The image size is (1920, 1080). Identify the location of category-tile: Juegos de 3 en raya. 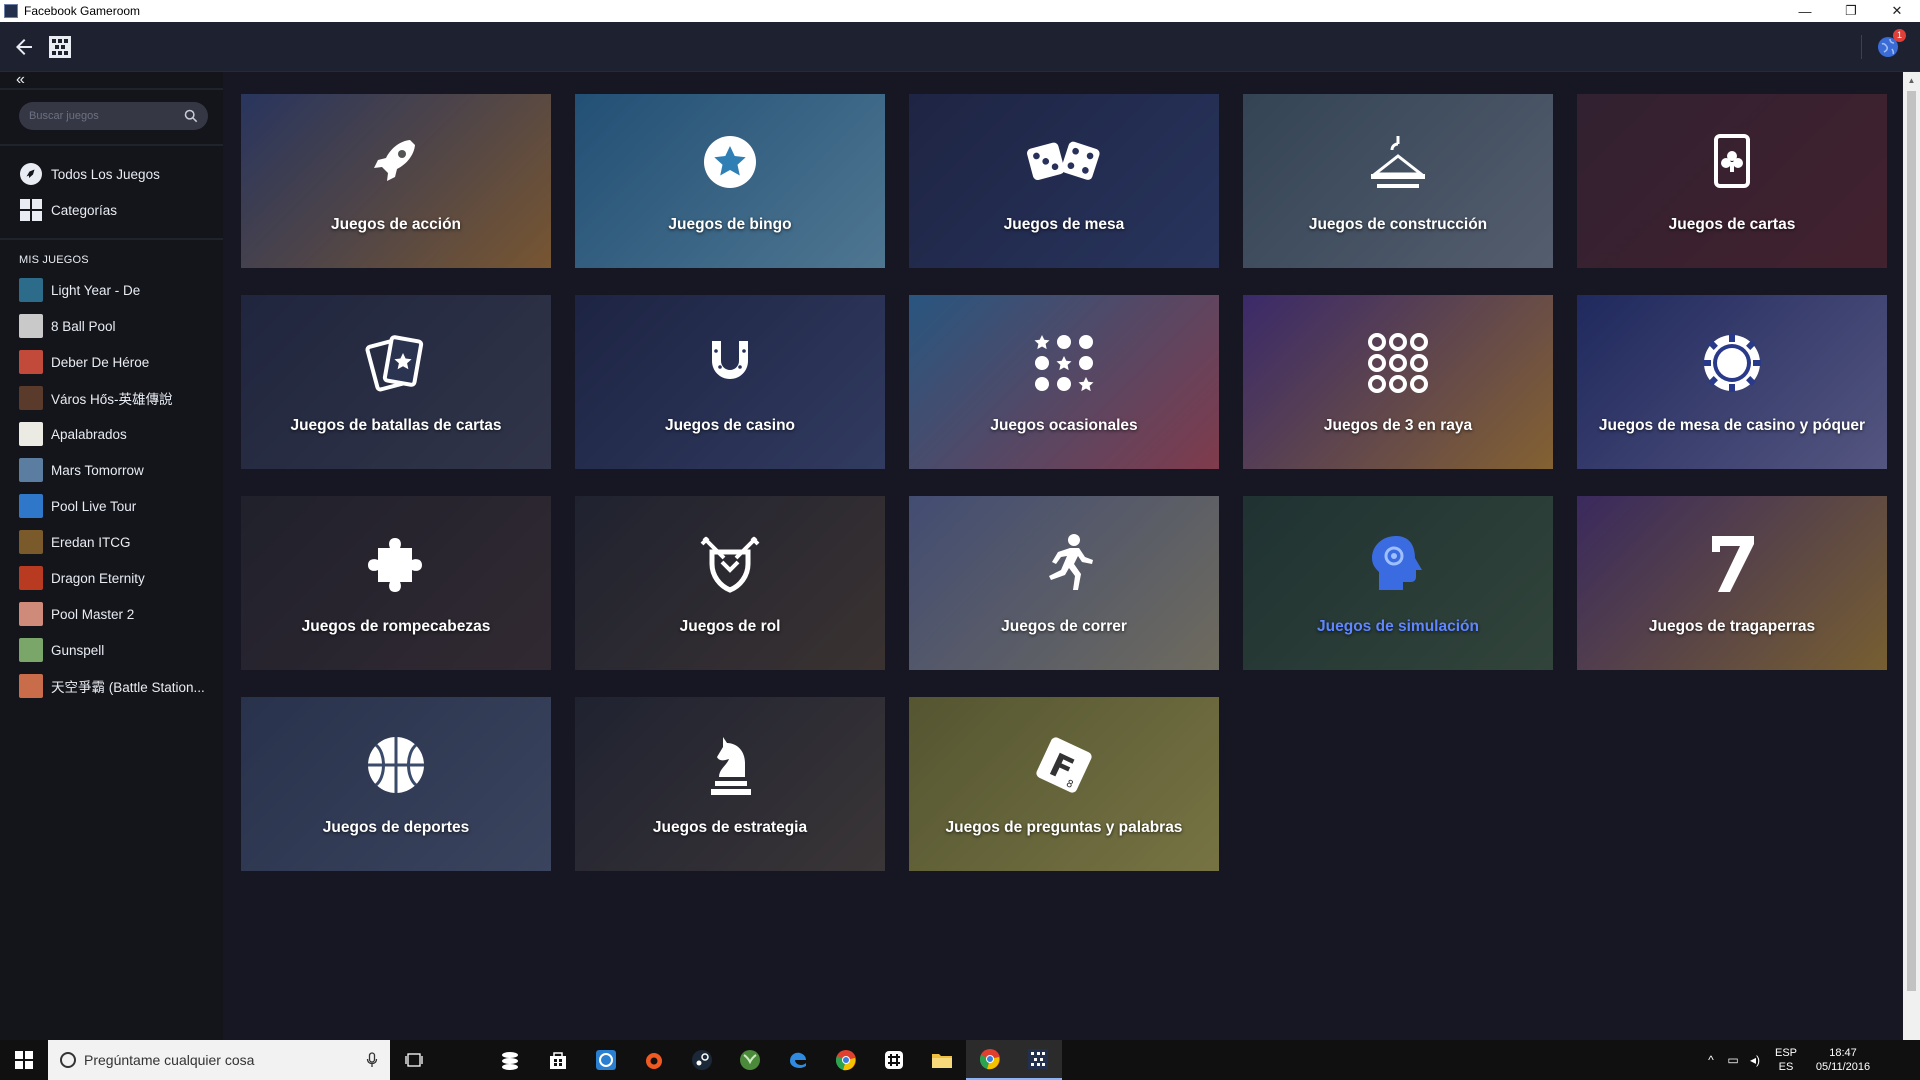
(1398, 382).